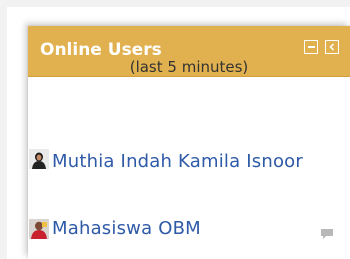 The width and height of the screenshot is (350, 259). I want to click on subtitle: (last 5 minutes), so click(189, 67).